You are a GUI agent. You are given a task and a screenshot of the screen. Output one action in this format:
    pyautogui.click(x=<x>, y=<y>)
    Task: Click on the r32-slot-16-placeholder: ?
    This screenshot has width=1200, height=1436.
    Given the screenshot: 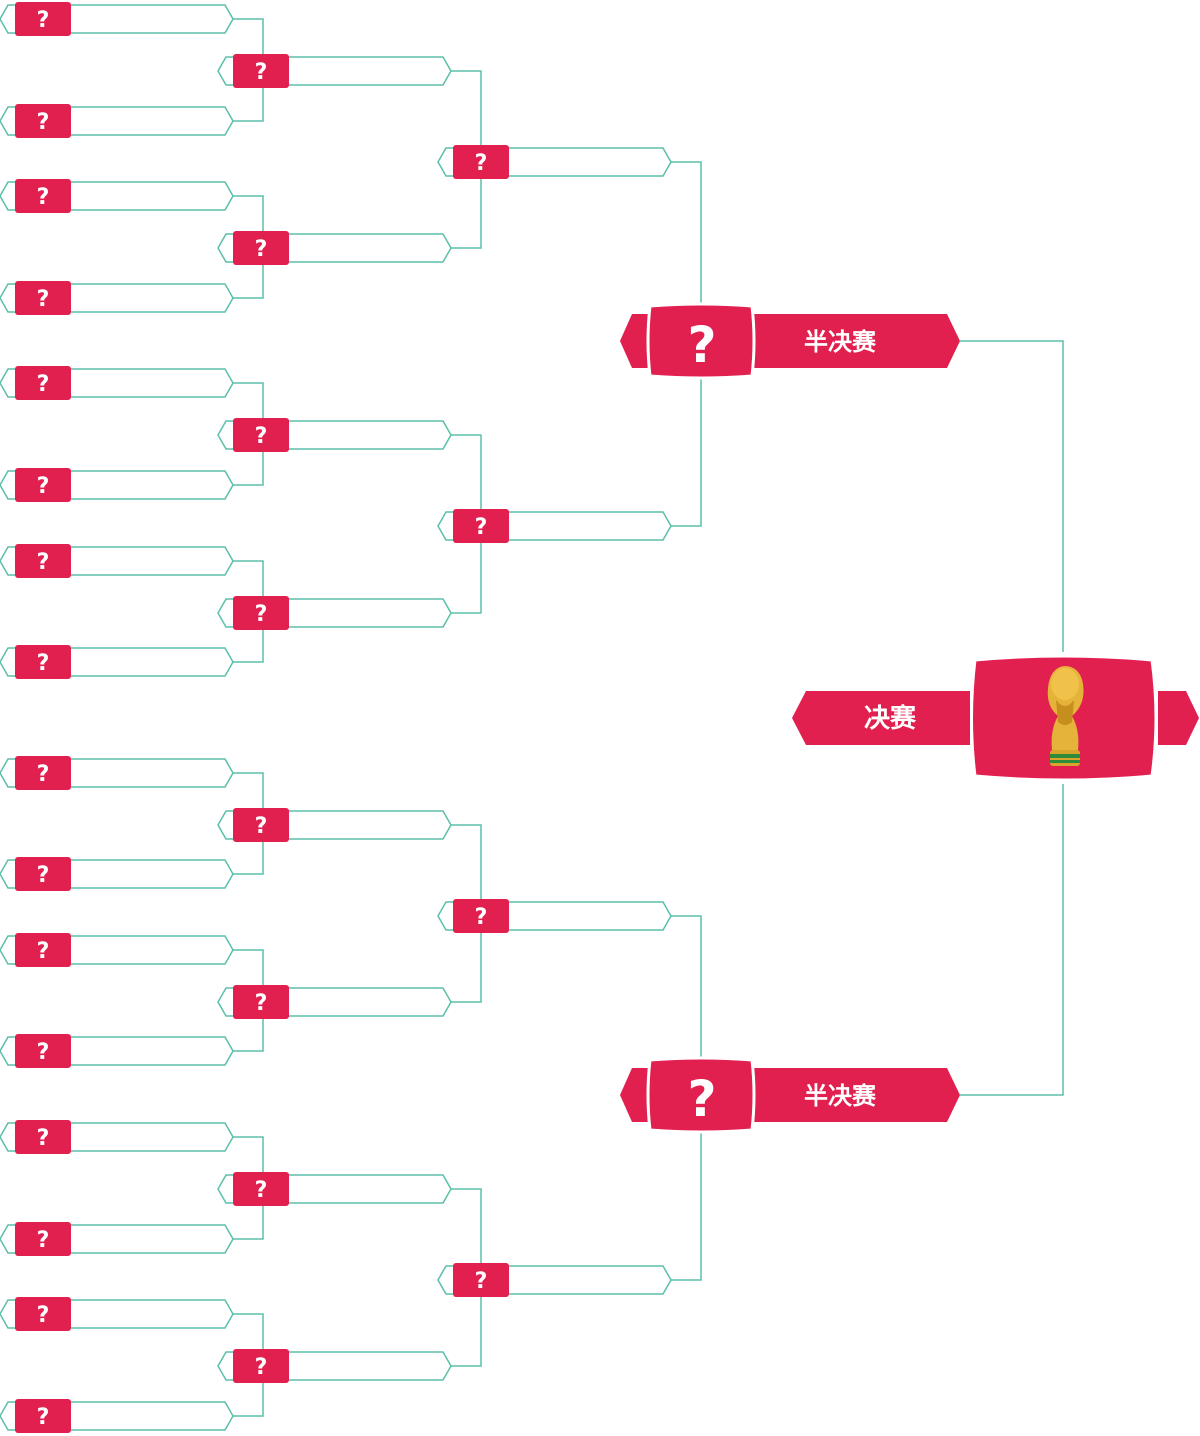 What is the action you would take?
    pyautogui.click(x=43, y=1417)
    